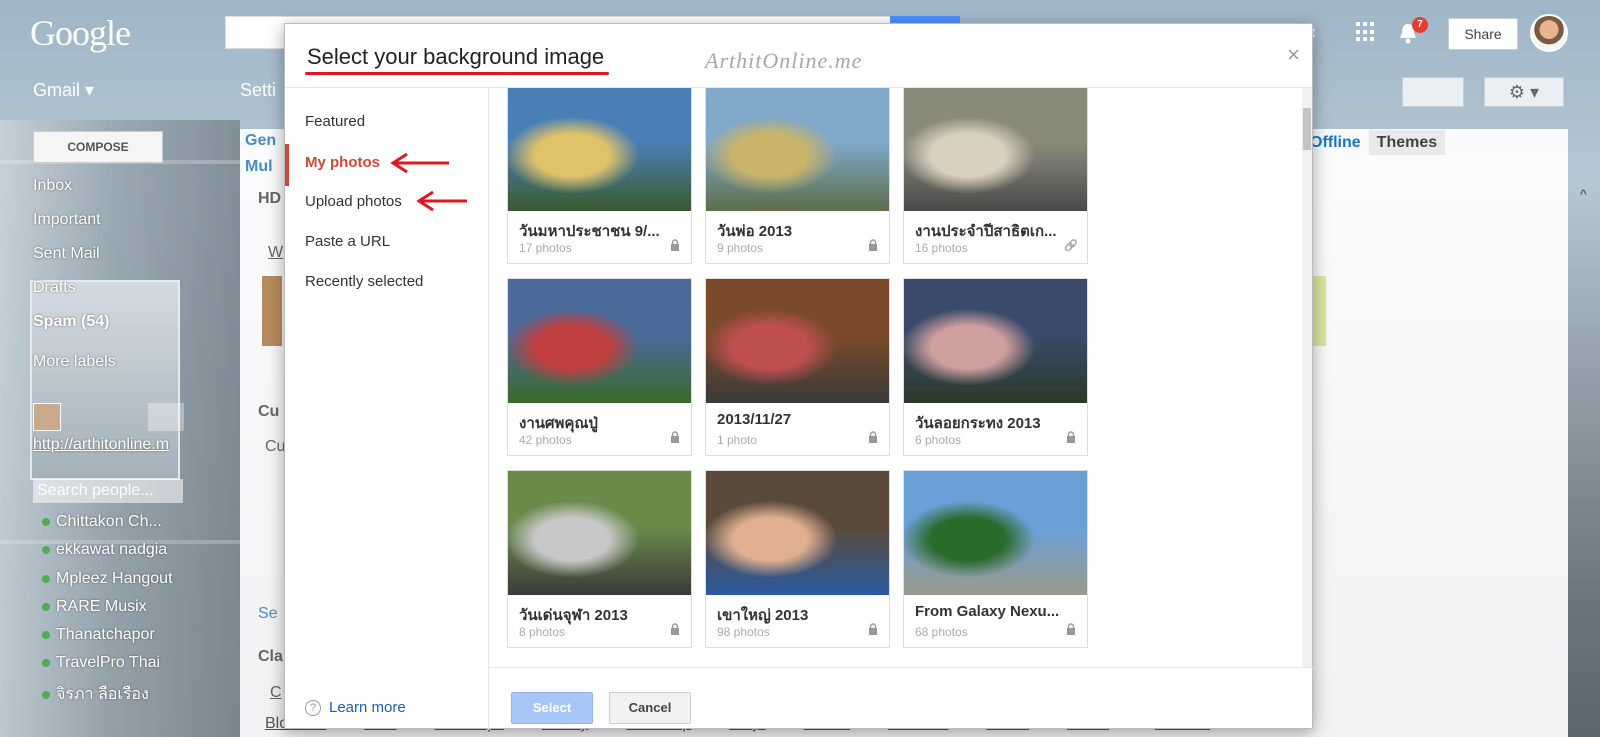 The image size is (1600, 737). I want to click on album-card: วันมหาประชาชน 9/... 17 photos, so click(599, 176).